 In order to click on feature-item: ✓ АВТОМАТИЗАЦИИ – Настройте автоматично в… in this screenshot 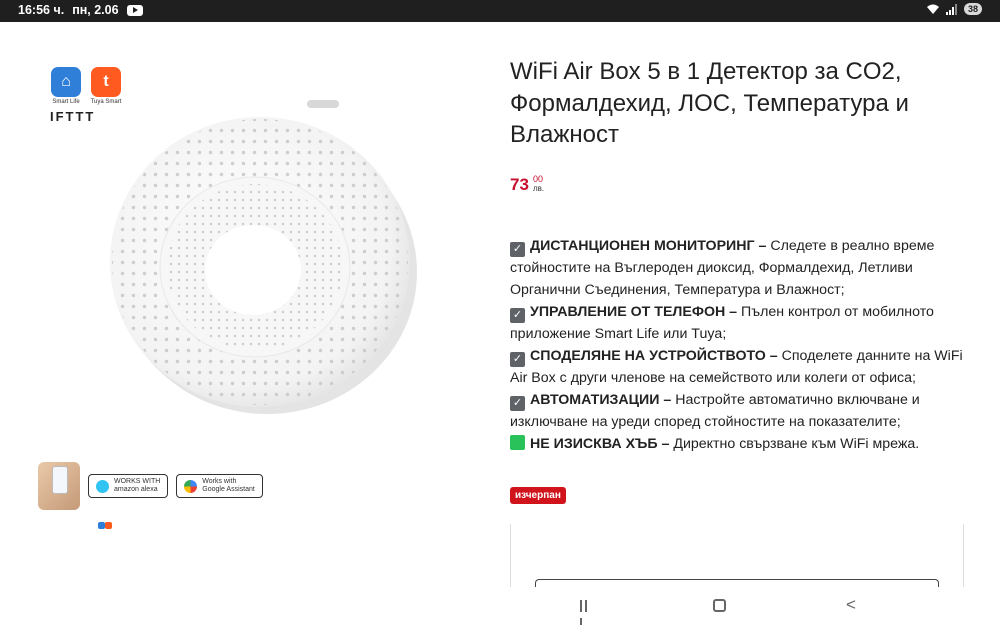, I will do `click(745, 411)`.